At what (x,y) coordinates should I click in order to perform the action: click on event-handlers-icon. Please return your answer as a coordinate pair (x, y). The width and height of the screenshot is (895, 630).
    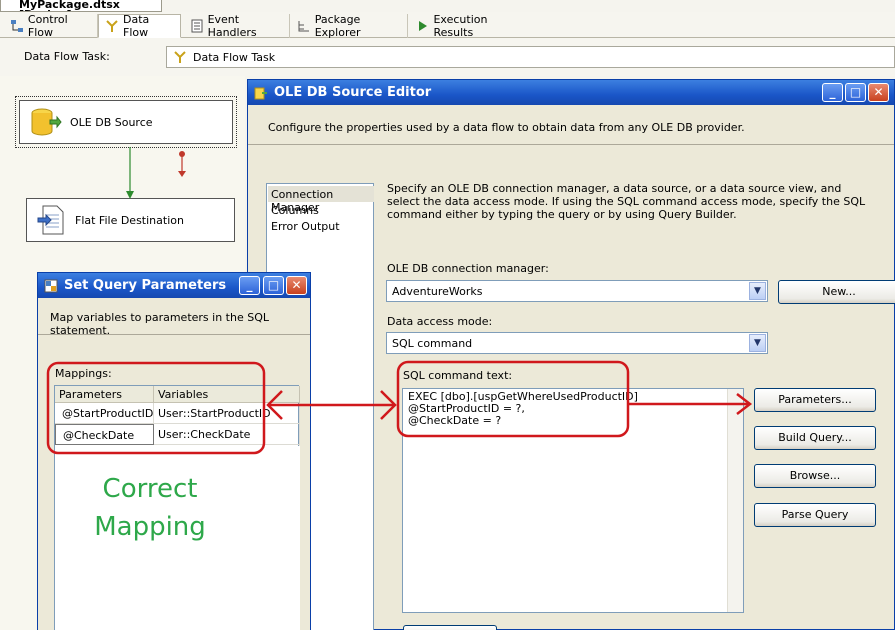
    Looking at the image, I should click on (197, 26).